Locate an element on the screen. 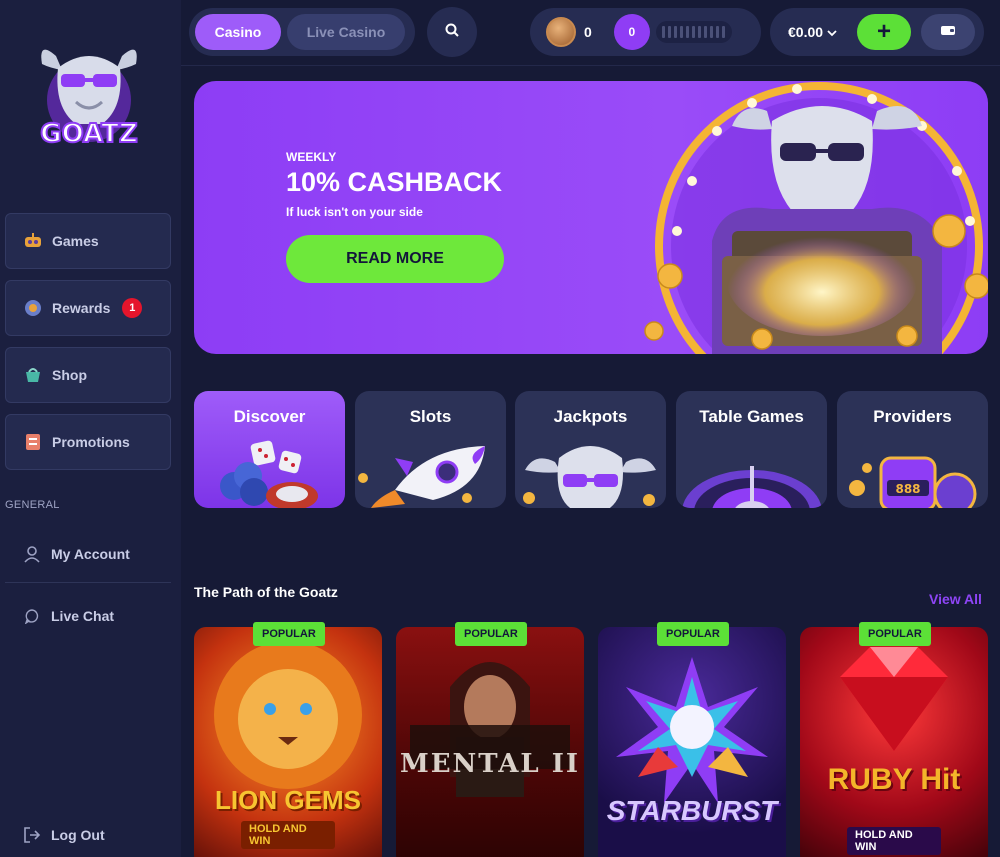 The width and height of the screenshot is (1000, 857). casino-tabs: Casino Live Casino is located at coordinates (302, 32).